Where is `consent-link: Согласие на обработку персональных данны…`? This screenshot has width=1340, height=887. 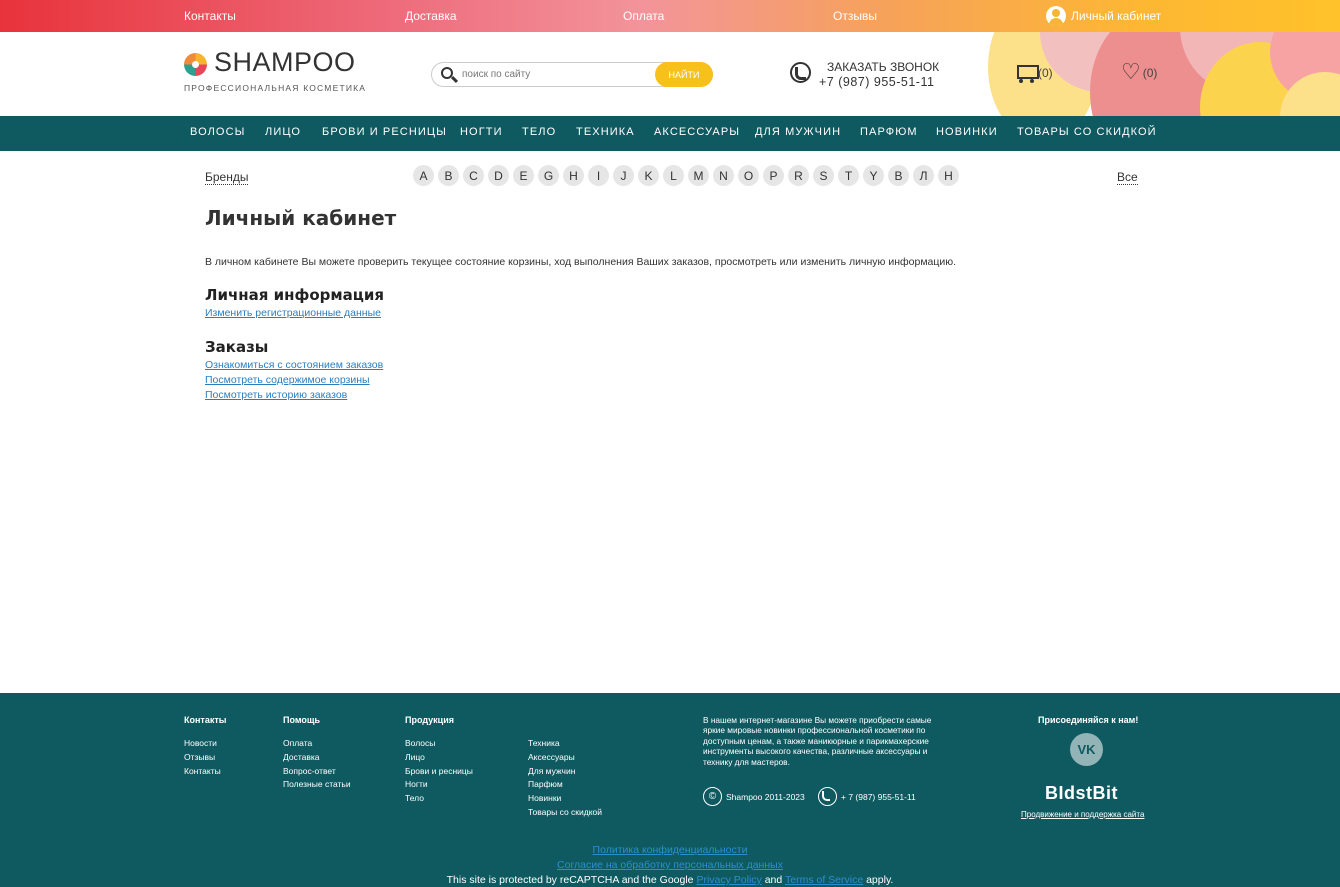 consent-link: Согласие на обработку персональных данны… is located at coordinates (670, 865).